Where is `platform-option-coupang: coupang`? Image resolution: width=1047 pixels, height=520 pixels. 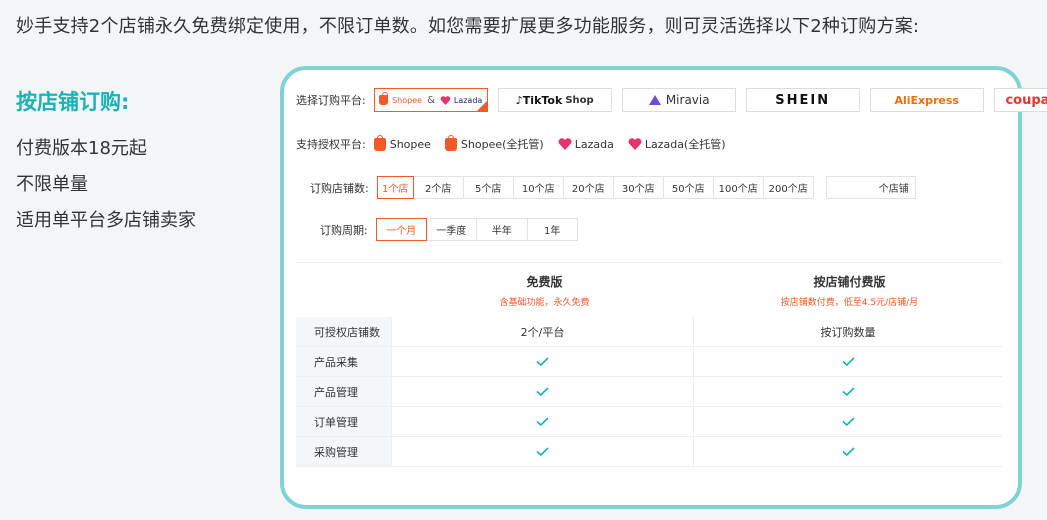
platform-option-coupang: coupang is located at coordinates (1020, 100).